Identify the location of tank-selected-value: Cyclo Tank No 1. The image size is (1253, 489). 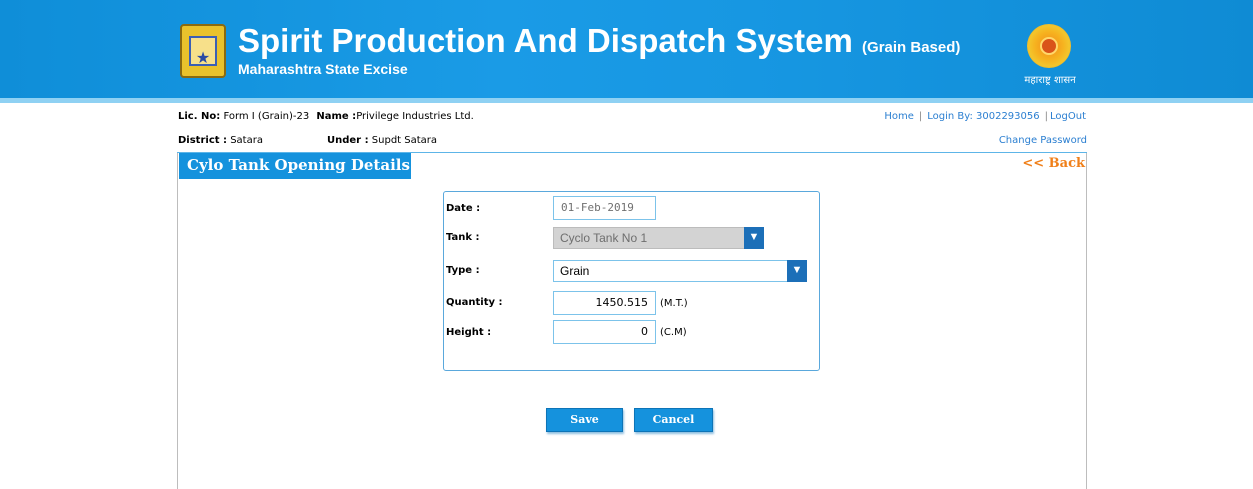
(604, 238).